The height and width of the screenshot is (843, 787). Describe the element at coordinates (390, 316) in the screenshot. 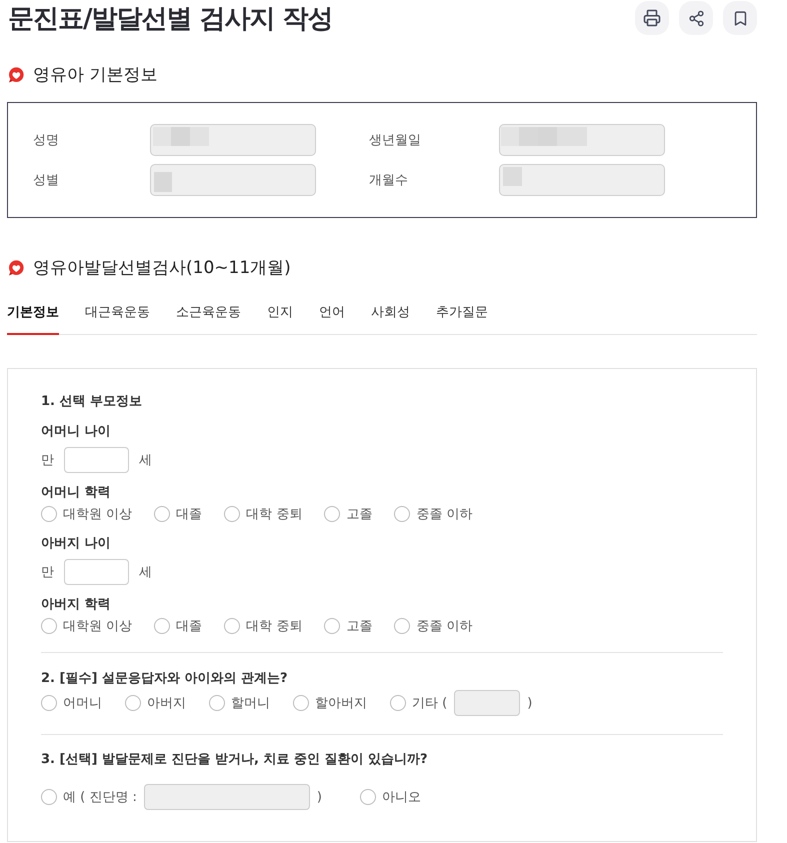

I see `tab: 사회성` at that location.